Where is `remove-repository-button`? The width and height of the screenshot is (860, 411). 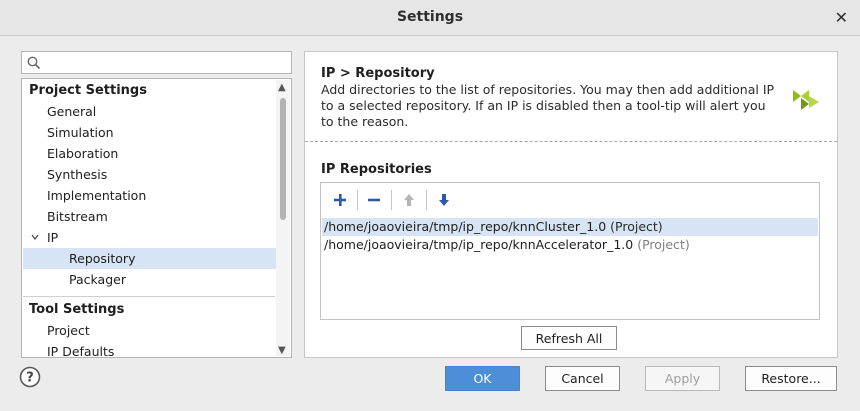
remove-repository-button is located at coordinates (374, 200).